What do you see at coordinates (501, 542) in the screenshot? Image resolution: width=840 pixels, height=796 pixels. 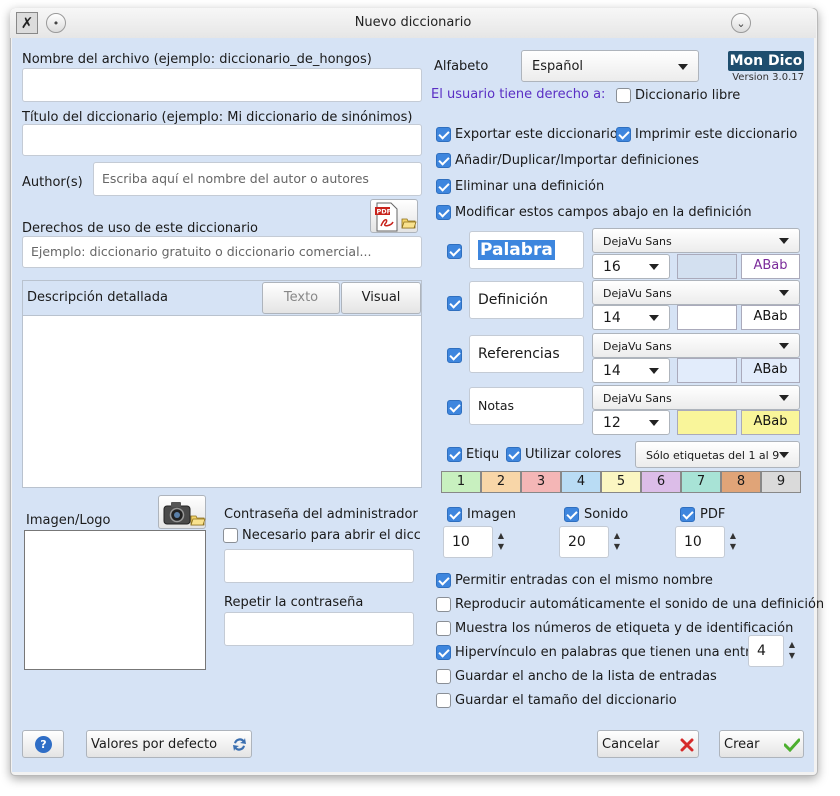 I see `image-size-stepper: ▲ ▼` at bounding box center [501, 542].